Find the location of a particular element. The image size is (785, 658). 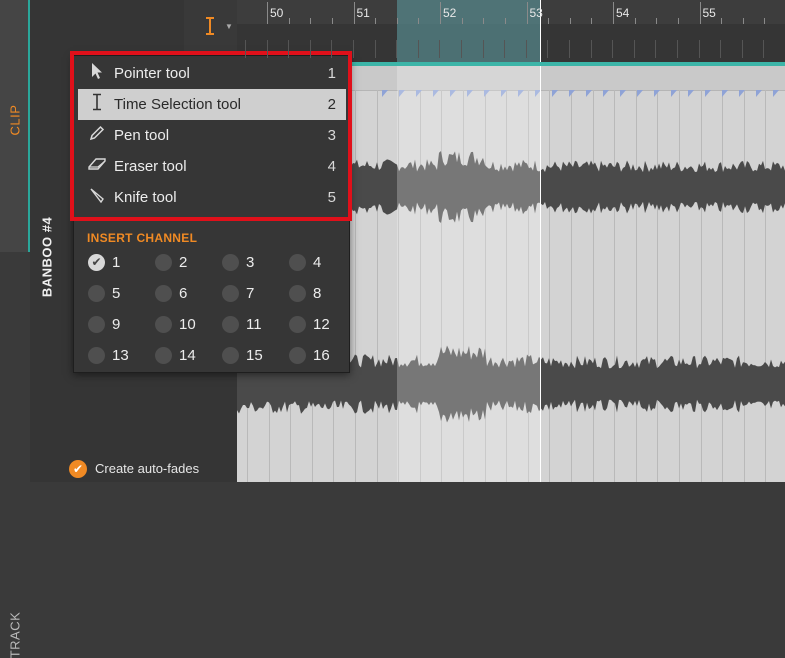

auto-fade-label: Create auto-fades is located at coordinates (147, 468).